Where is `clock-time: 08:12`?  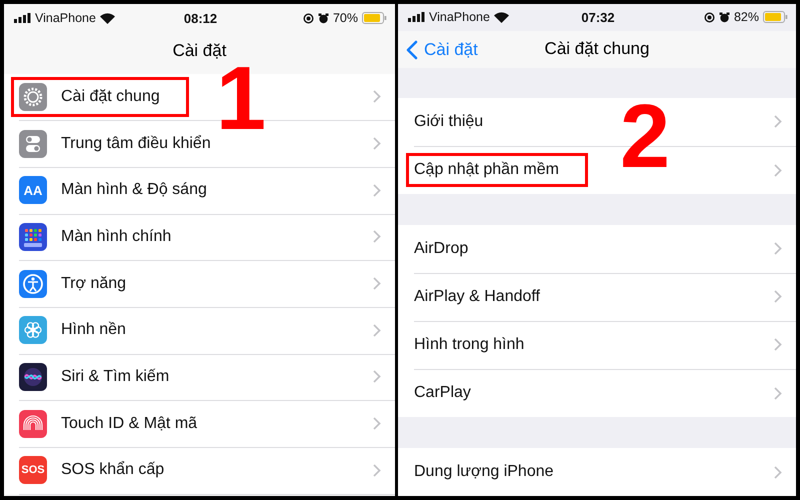 clock-time: 08:12 is located at coordinates (201, 18).